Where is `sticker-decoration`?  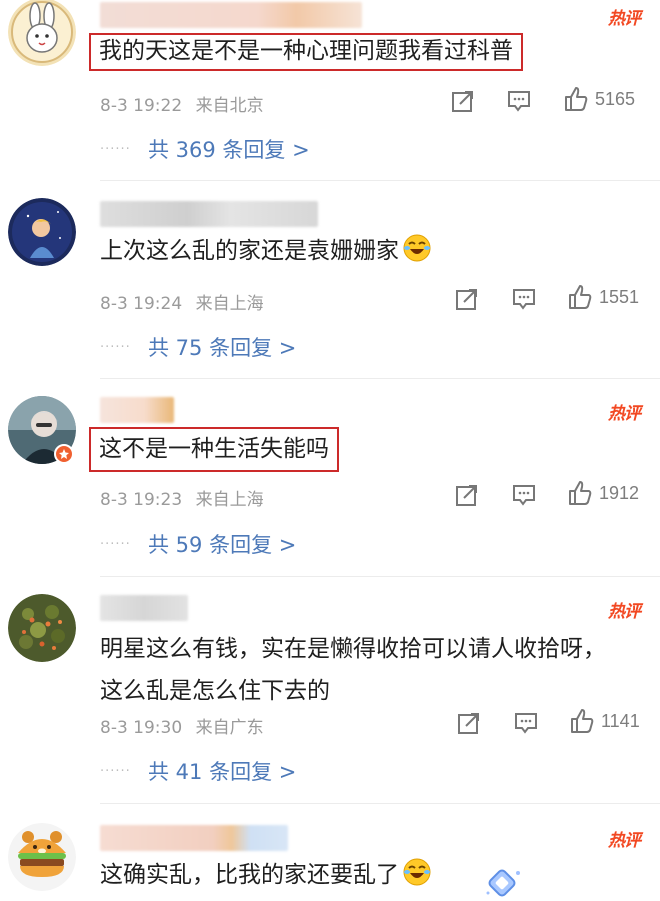 sticker-decoration is located at coordinates (504, 884).